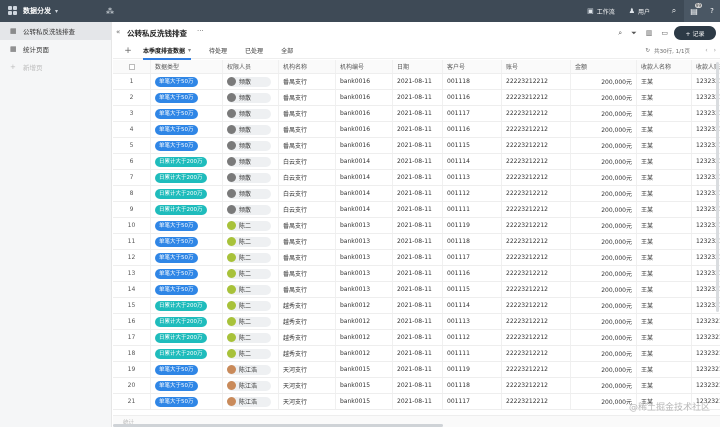 This screenshot has width=720, height=427. I want to click on select-all-checkbox, so click(132, 66).